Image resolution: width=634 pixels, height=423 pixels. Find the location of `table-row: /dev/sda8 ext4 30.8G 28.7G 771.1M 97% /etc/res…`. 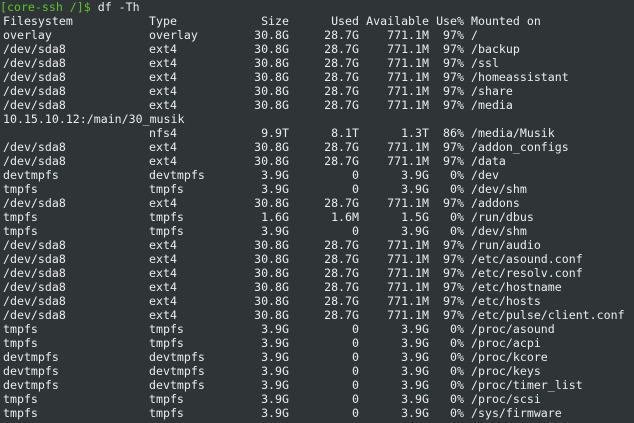

table-row: /dev/sda8 ext4 30.8G 28.7G 771.1M 97% /etc/res… is located at coordinates (317, 273).